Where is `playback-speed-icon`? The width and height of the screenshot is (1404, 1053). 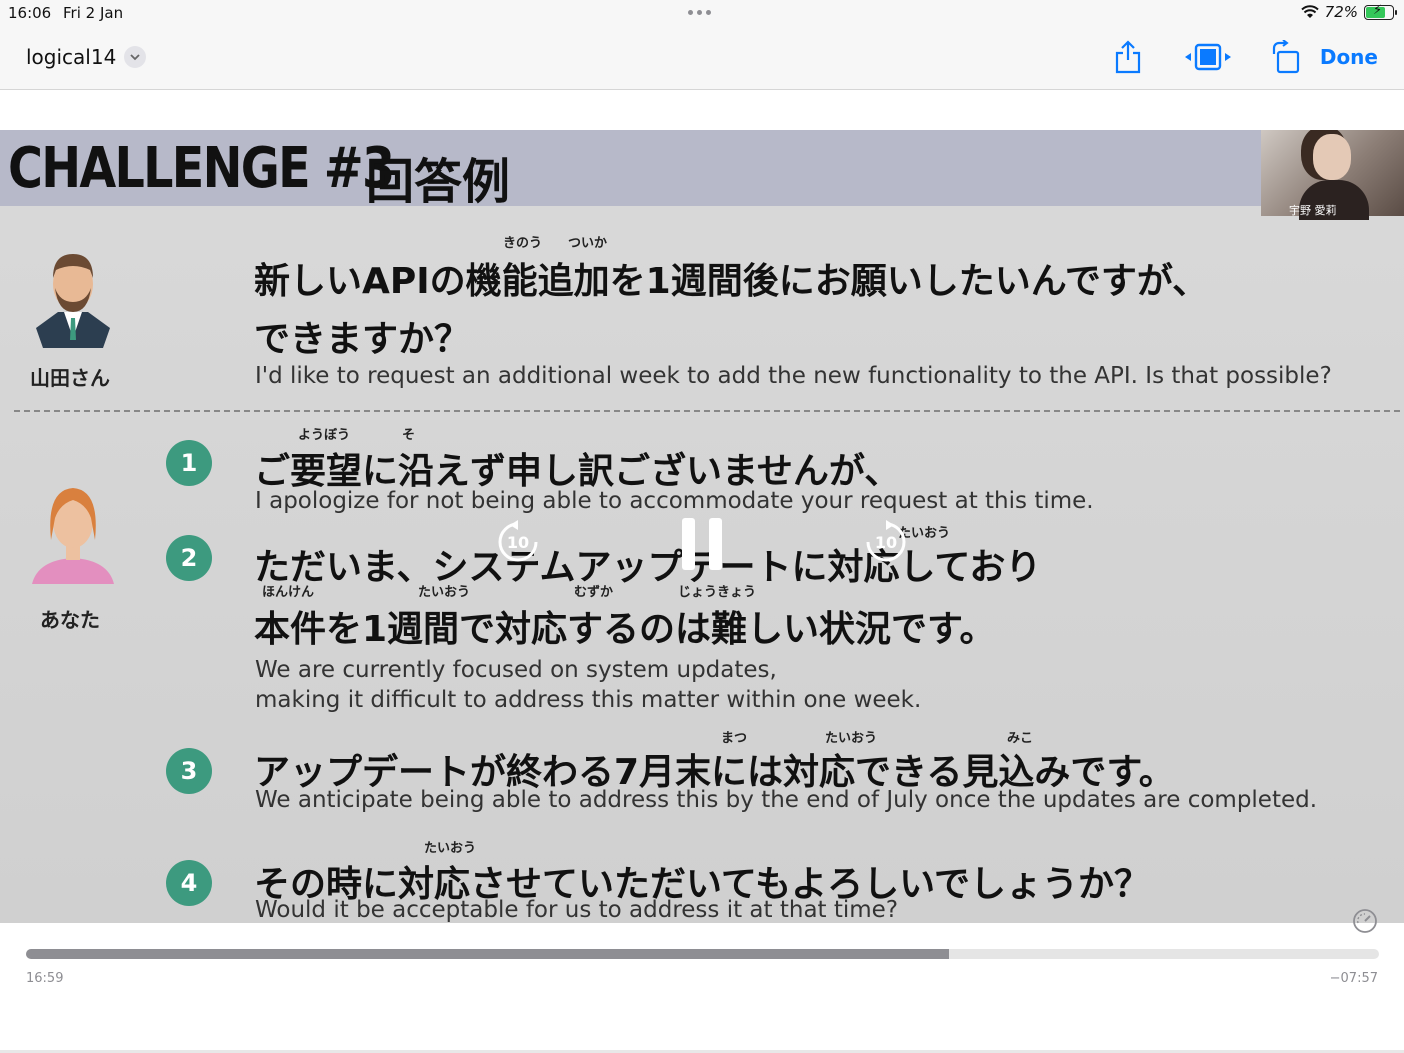 playback-speed-icon is located at coordinates (1365, 921).